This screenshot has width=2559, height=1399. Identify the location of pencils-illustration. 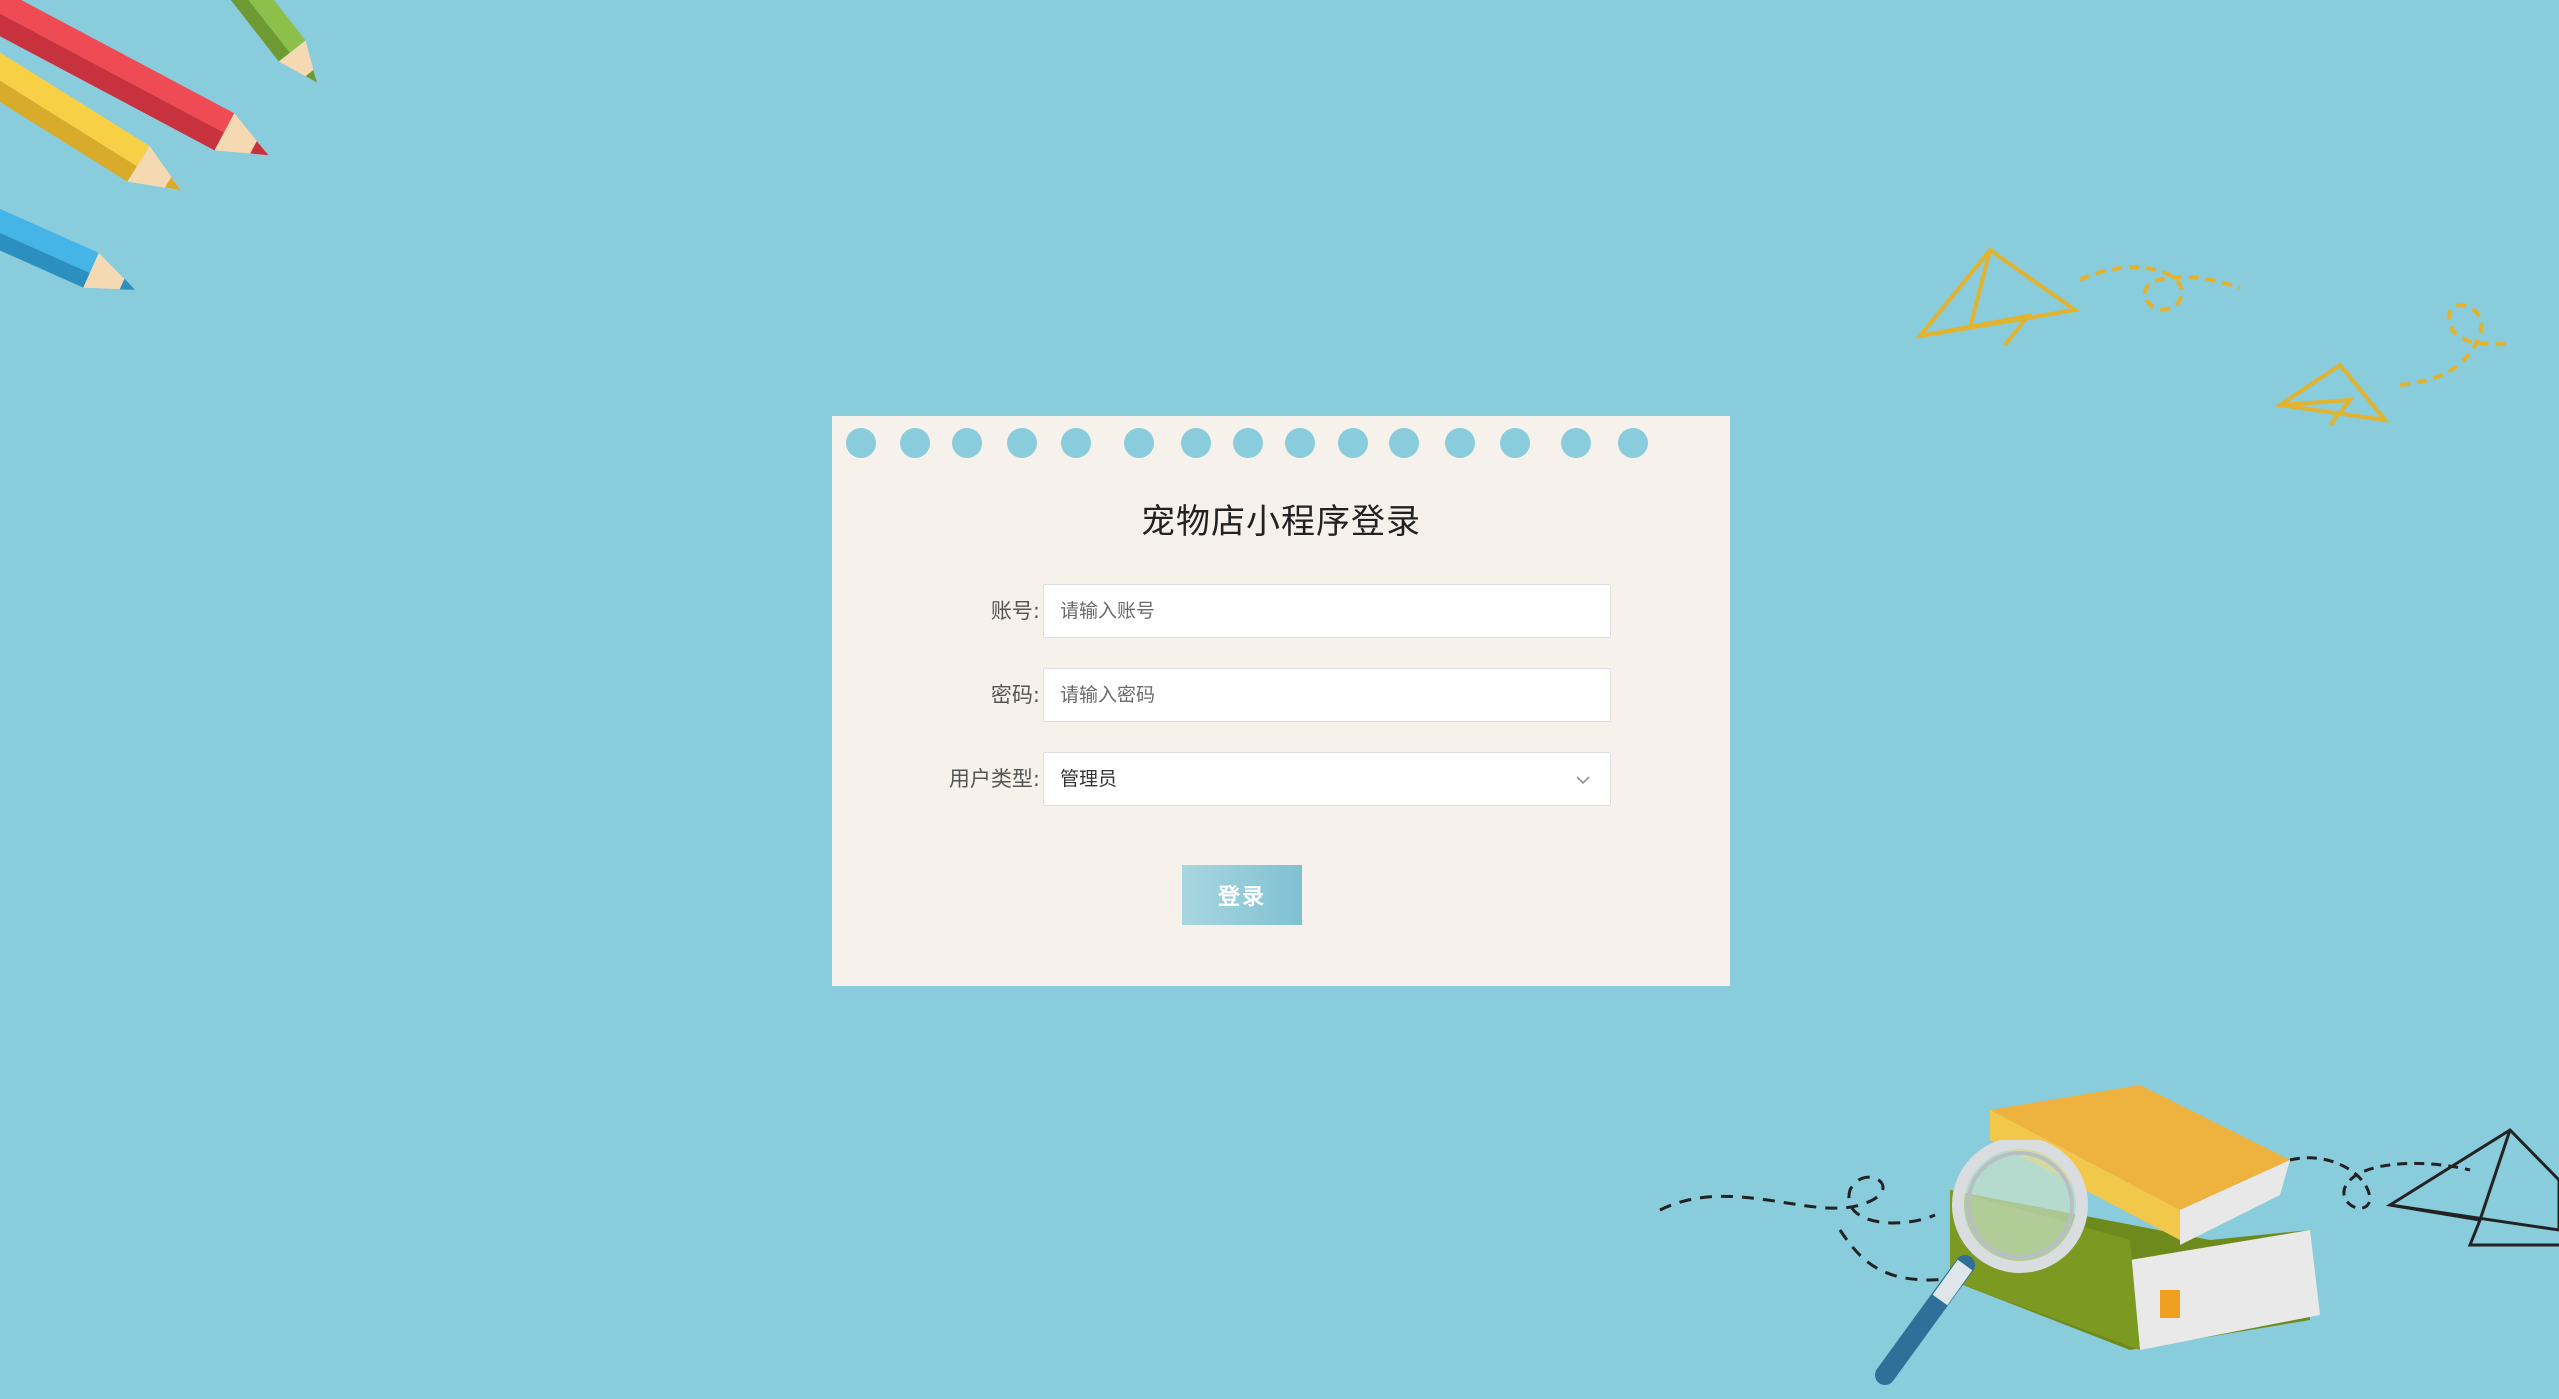
(158, 145).